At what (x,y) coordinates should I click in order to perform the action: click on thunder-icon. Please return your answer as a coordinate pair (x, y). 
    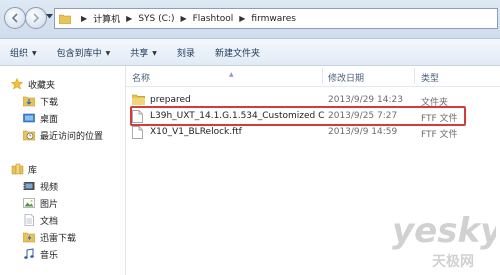
    Looking at the image, I should click on (29, 237).